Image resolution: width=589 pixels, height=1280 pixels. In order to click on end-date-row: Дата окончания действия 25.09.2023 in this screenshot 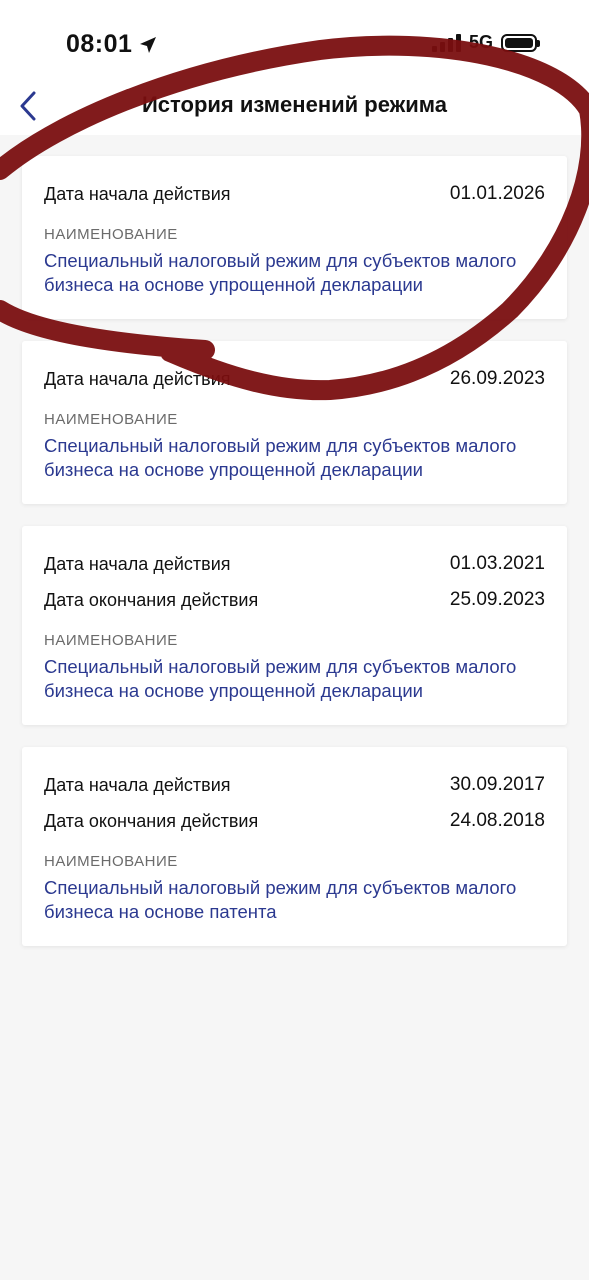, I will do `click(294, 600)`.